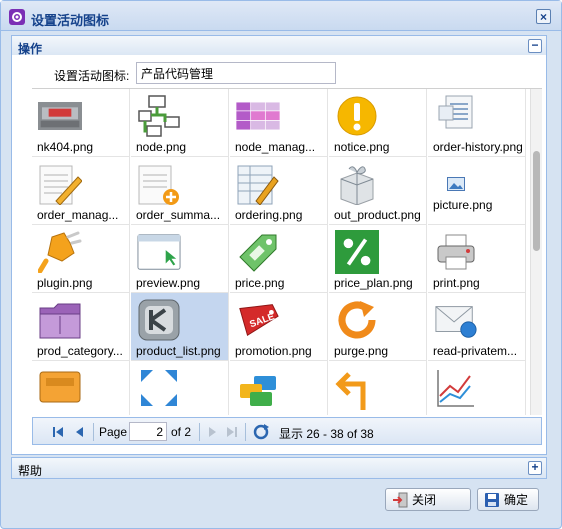 The height and width of the screenshot is (529, 562). I want to click on paging-toolbar: Page of 2 显示 26 - 38 of 38, so click(287, 431).